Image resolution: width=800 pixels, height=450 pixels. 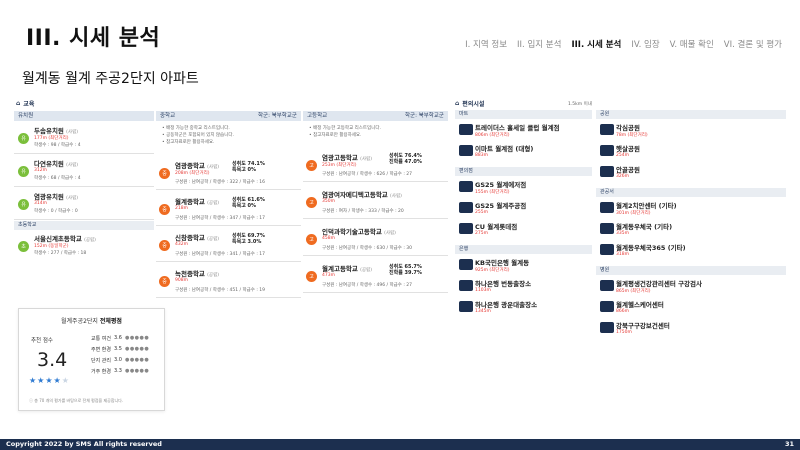 I want to click on high-distance: 458m, so click(x=328, y=238).